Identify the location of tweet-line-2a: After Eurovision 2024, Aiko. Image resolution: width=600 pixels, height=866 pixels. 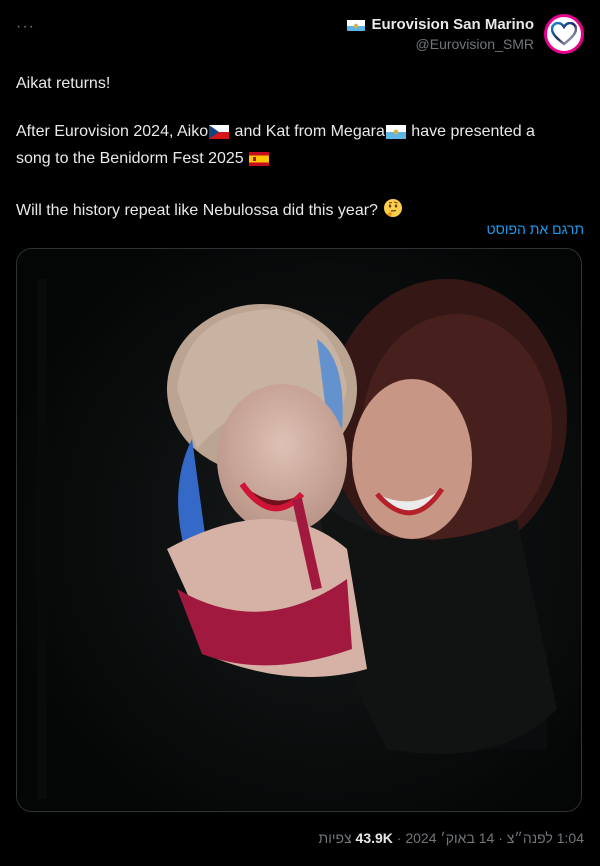
(112, 131).